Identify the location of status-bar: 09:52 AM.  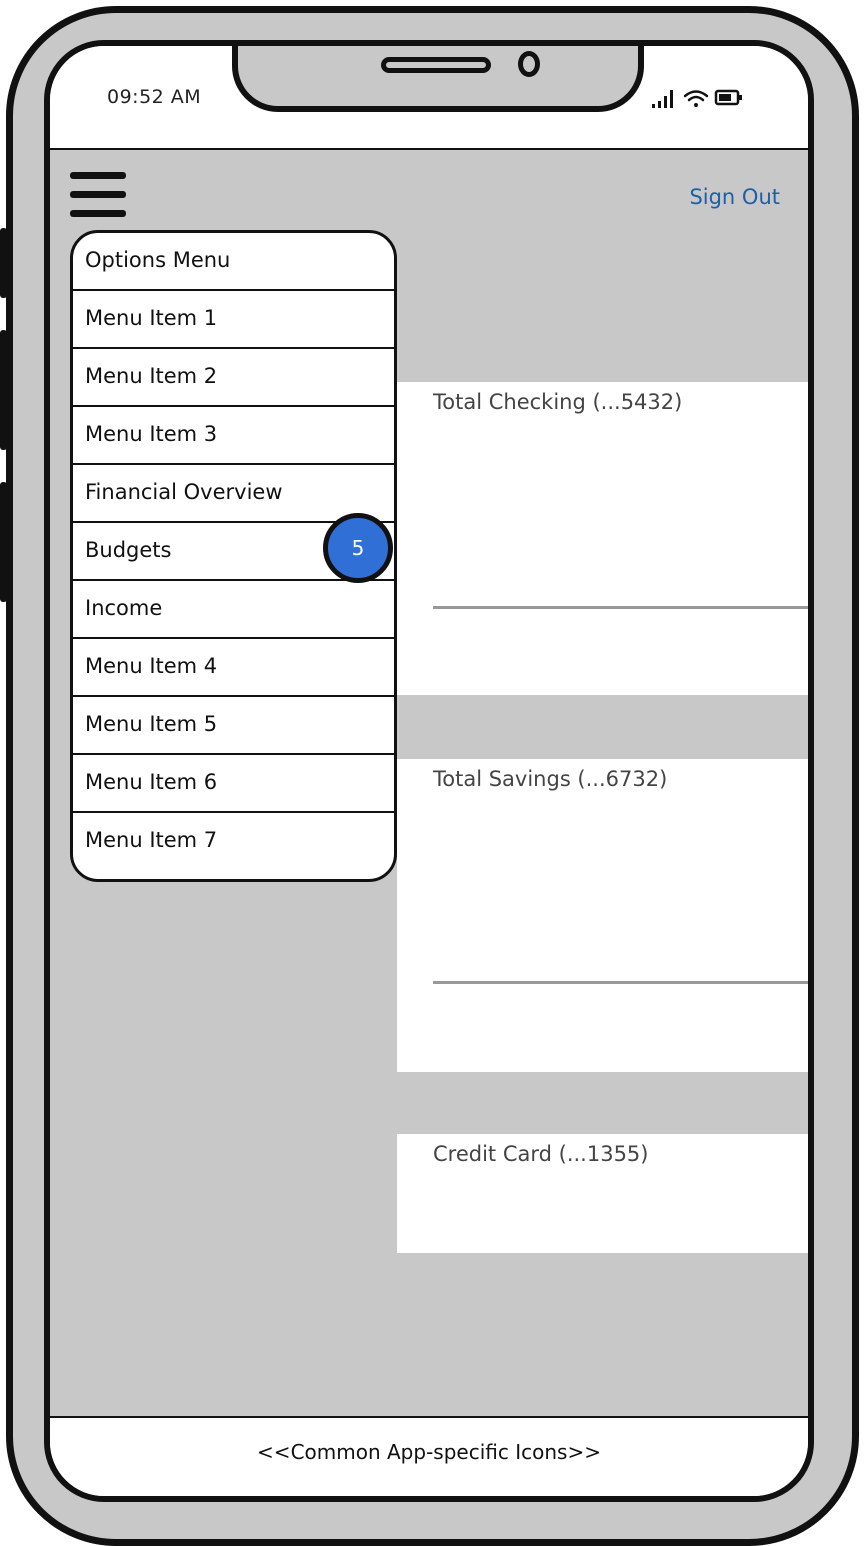
(429, 97).